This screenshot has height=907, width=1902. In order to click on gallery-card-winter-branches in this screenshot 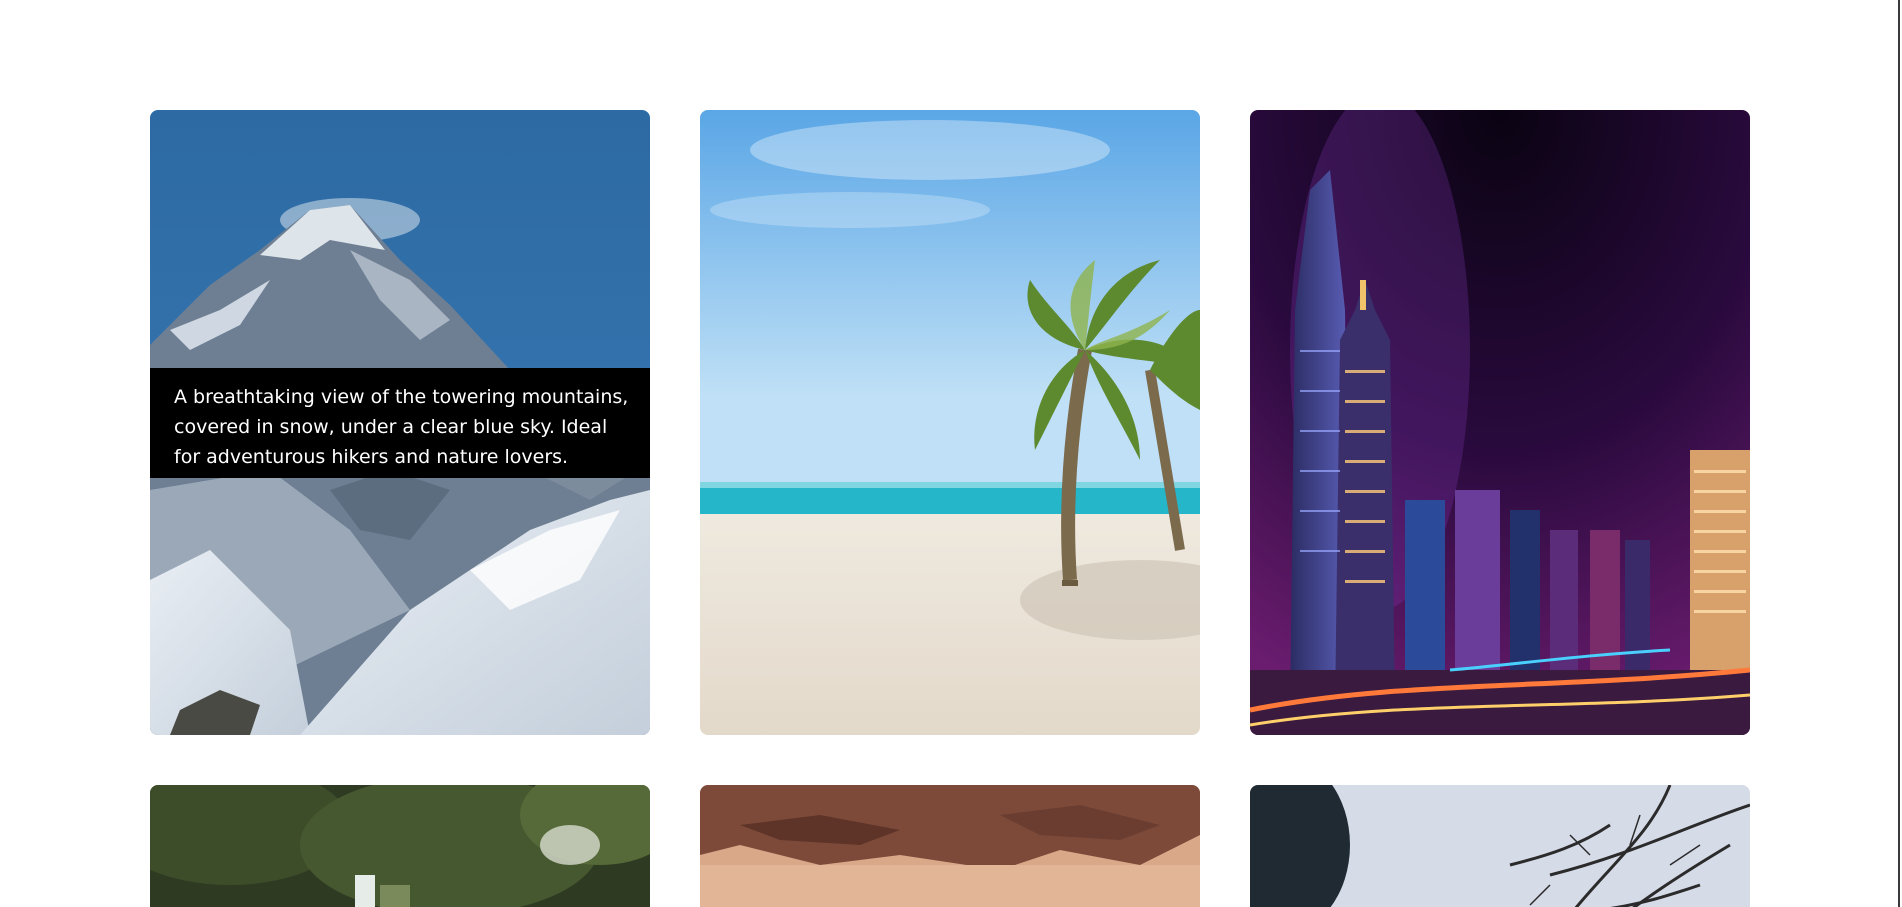, I will do `click(1500, 846)`.